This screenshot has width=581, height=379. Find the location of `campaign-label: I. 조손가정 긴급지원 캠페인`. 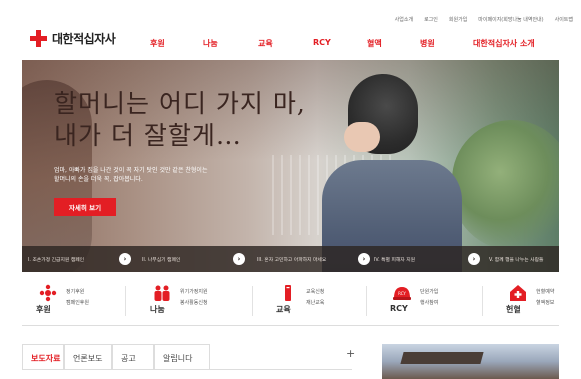

campaign-label: I. 조손가정 긴급지원 캠페인 is located at coordinates (56, 260).